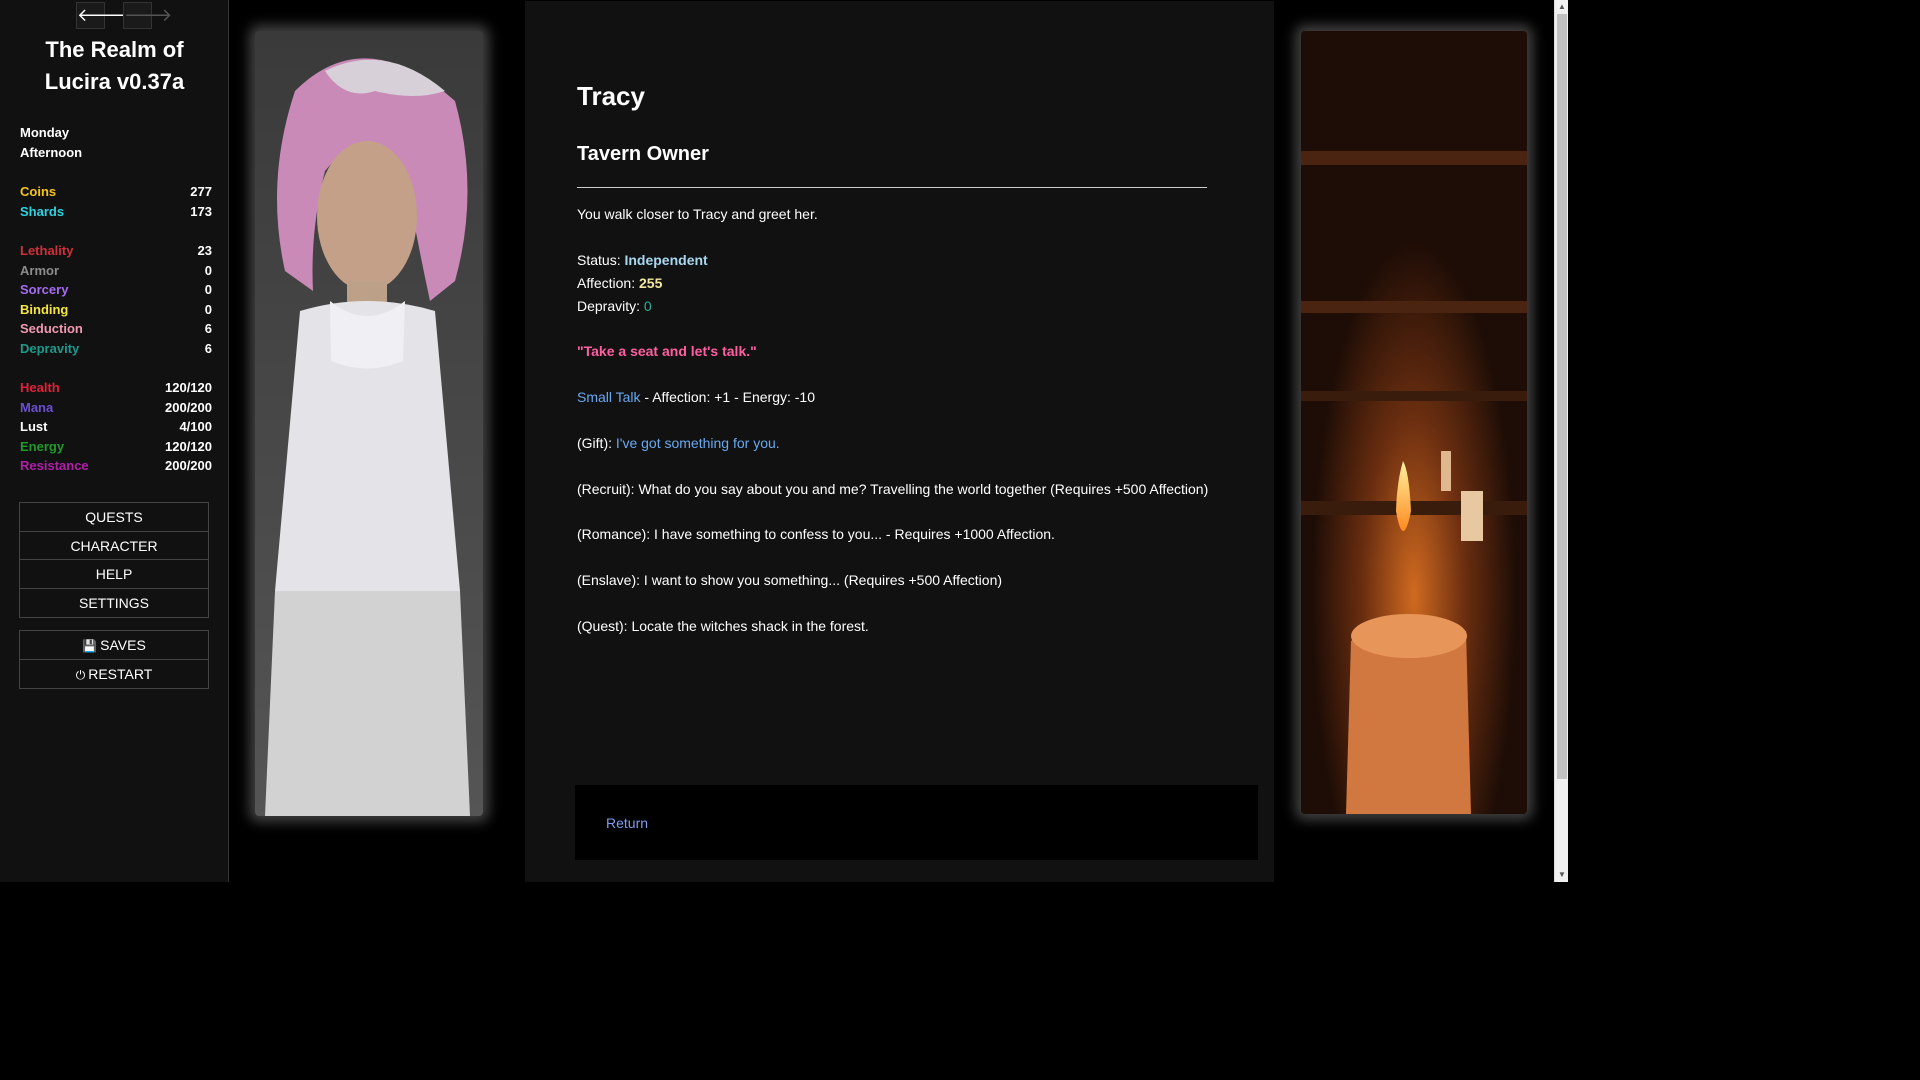 This screenshot has width=1920, height=1080. Describe the element at coordinates (610, 306) in the screenshot. I see `depravity-label: Depravity:` at that location.